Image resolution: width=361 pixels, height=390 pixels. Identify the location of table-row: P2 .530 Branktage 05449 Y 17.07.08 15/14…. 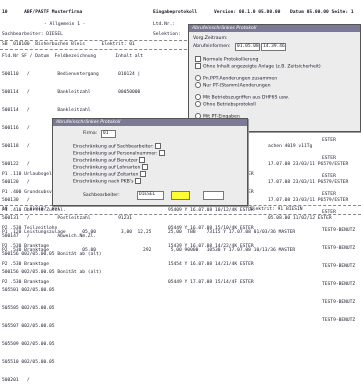
(128, 282).